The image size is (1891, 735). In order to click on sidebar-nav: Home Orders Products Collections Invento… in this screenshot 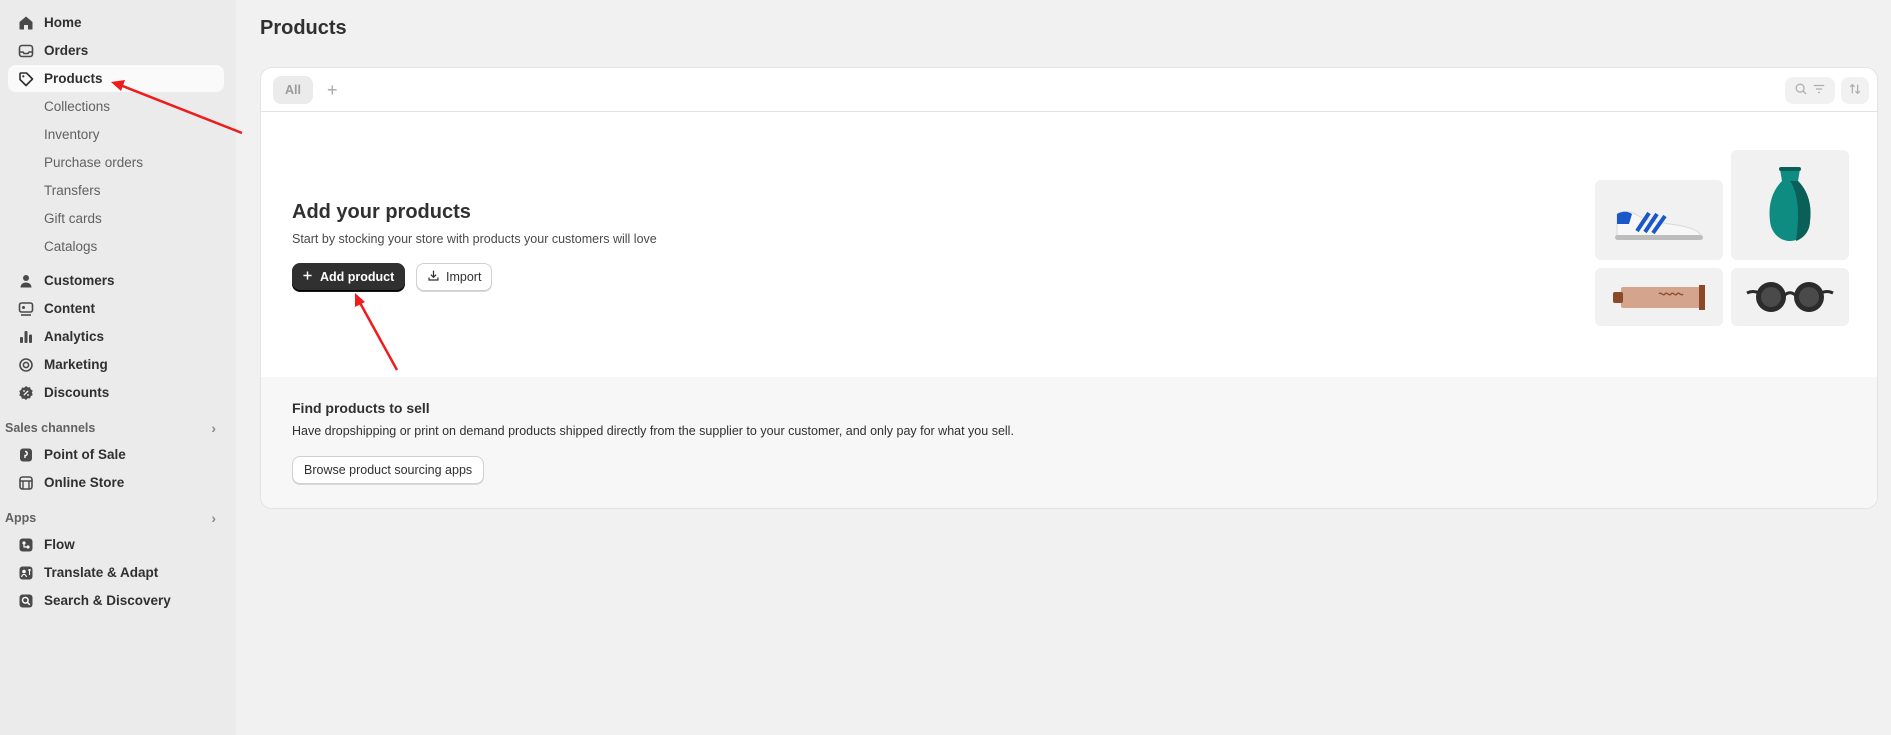, I will do `click(118, 367)`.